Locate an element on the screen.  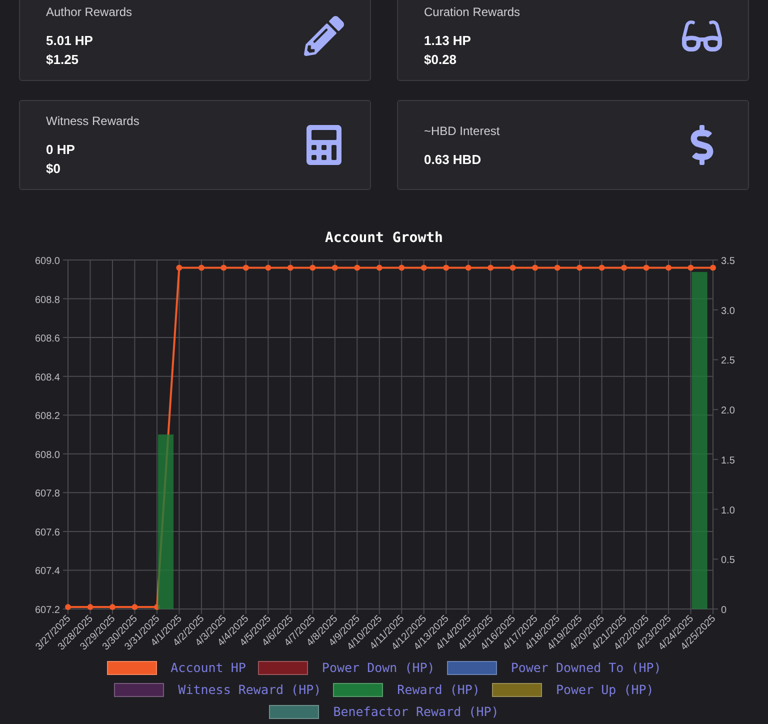
legend-label: Power Down (HP) is located at coordinates (378, 668).